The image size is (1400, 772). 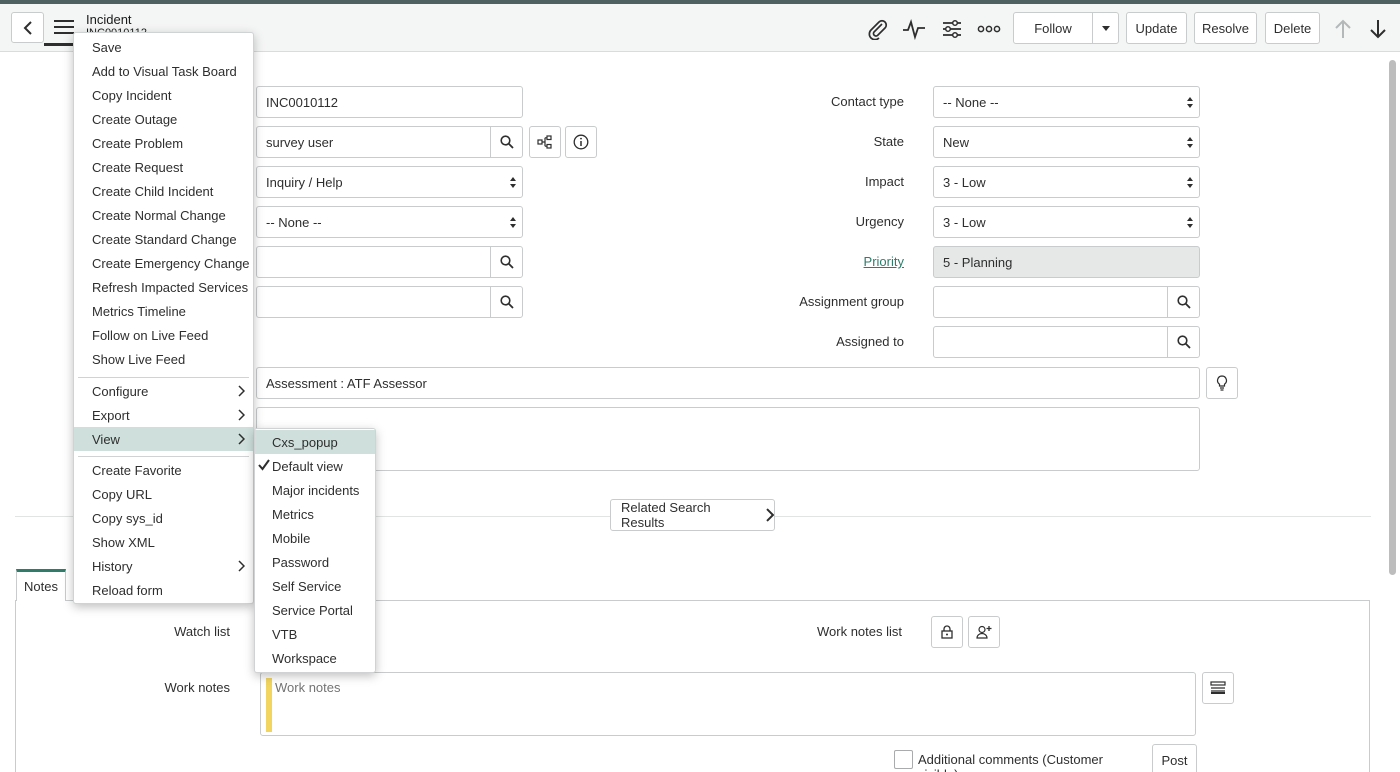 I want to click on menu-item-create-normal-change: Create Normal Change, so click(x=163, y=215).